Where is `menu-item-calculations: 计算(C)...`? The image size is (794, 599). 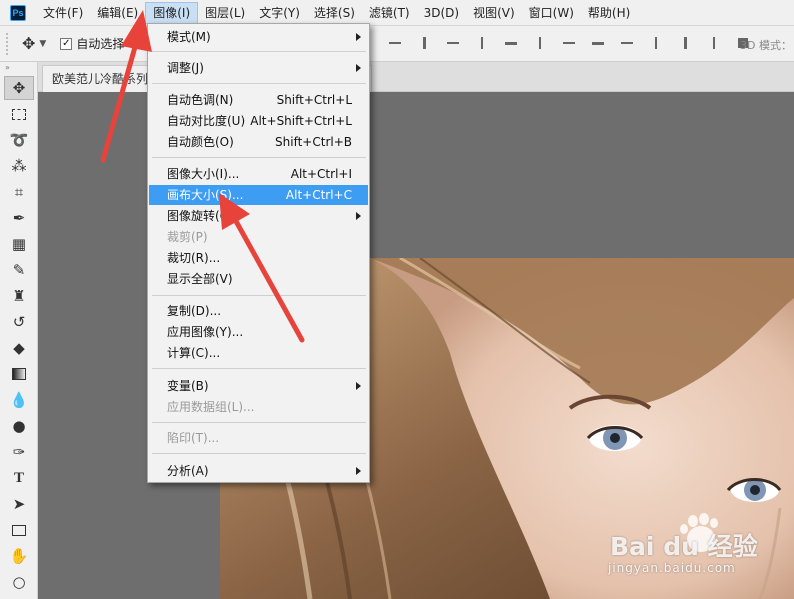 menu-item-calculations: 计算(C)... is located at coordinates (258, 353).